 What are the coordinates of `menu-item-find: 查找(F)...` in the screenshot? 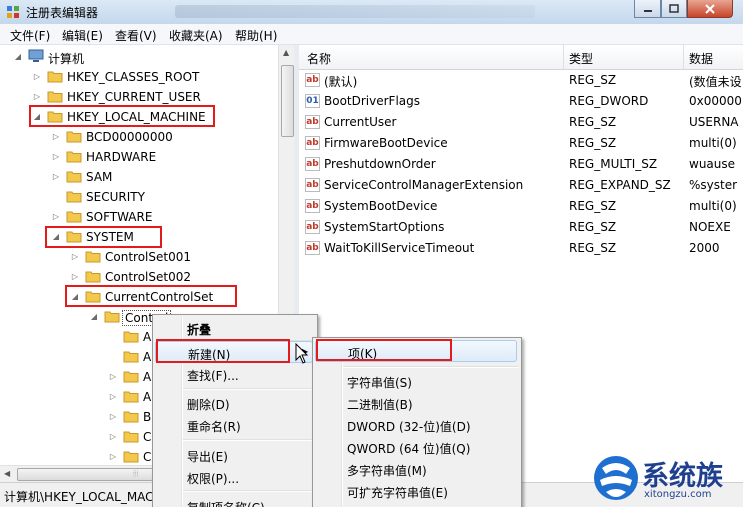 It's located at (234, 374).